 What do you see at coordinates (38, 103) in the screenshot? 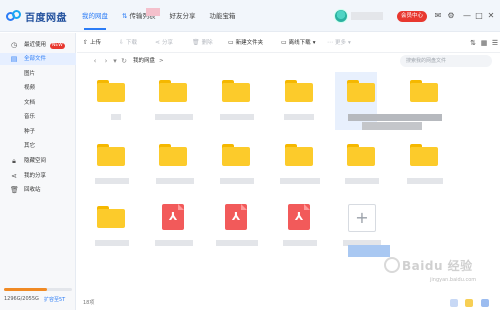
I see `sidebar-item-documents: 文档` at bounding box center [38, 103].